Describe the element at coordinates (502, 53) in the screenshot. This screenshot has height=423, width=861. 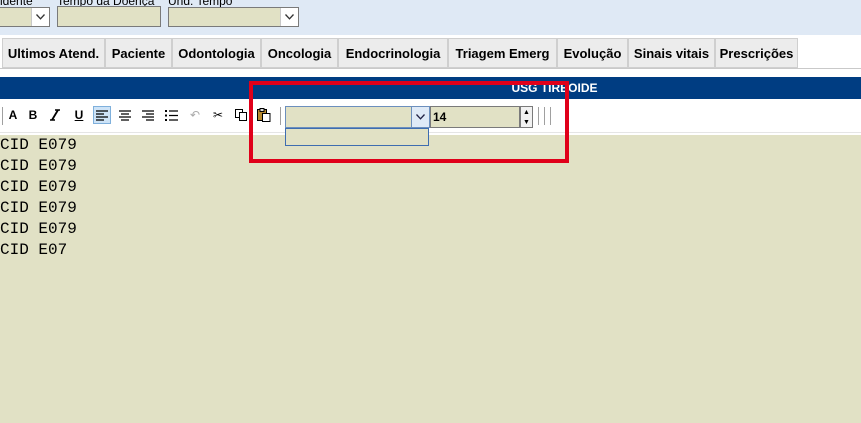
I see `tab-triagem-emerg: Triagem Emerg` at that location.